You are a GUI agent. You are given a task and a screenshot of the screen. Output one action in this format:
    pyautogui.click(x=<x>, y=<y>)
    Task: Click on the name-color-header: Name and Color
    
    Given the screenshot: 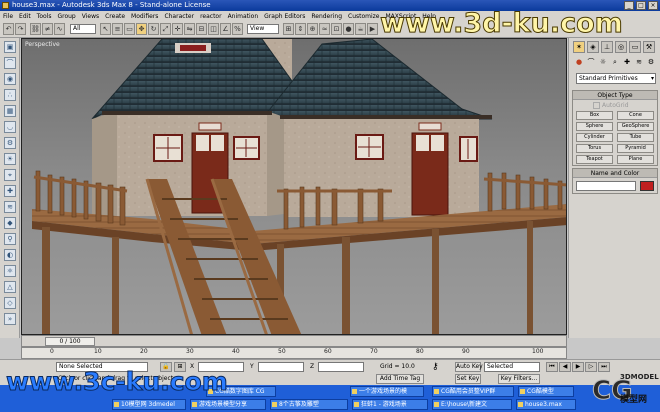 What is the action you would take?
    pyautogui.click(x=615, y=173)
    